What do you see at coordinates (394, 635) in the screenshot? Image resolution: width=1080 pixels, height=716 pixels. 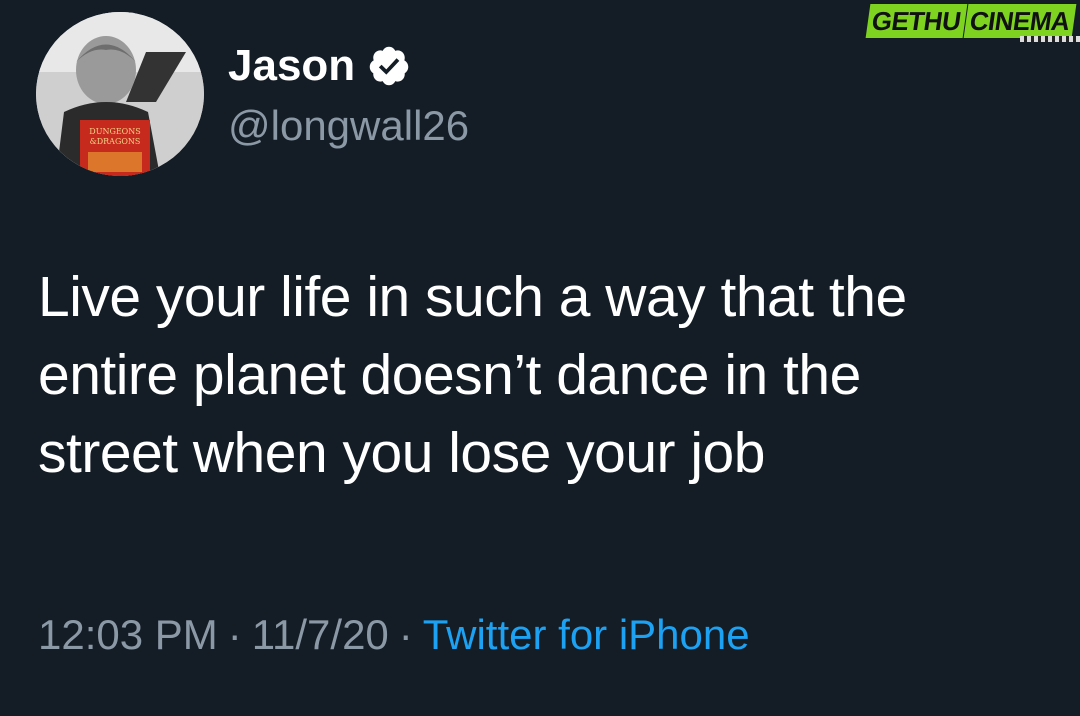 I see `tweet-meta: 12:03 PM · 11/7/20 · Twitter for iPhone` at bounding box center [394, 635].